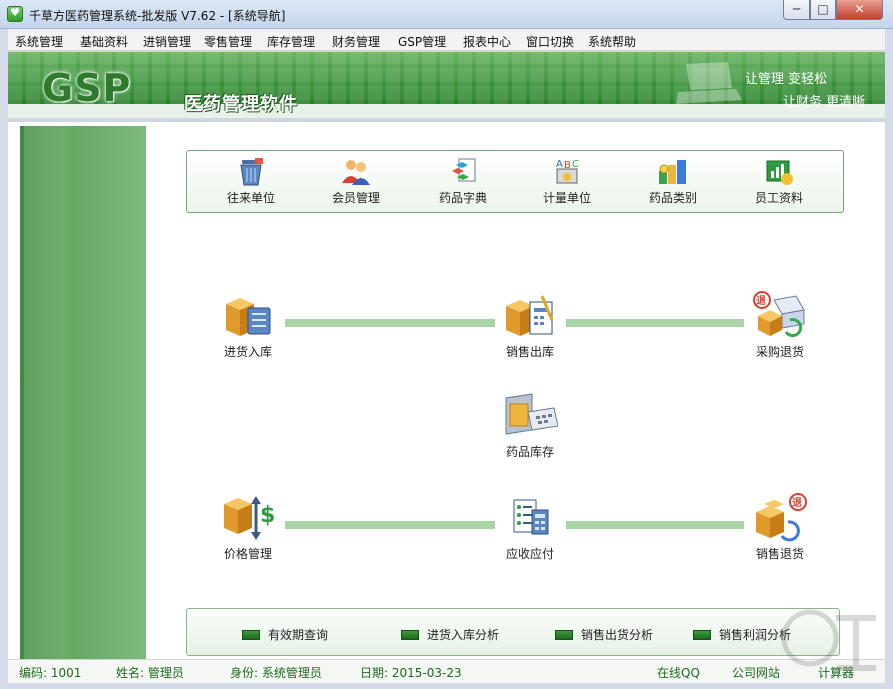  I want to click on link-expiry-query: 有效期查询, so click(285, 634).